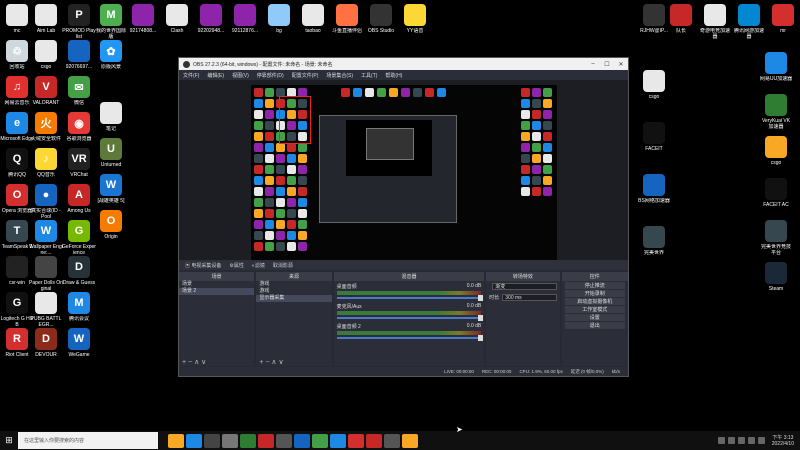  I want to click on control-button: 设置, so click(594, 317).